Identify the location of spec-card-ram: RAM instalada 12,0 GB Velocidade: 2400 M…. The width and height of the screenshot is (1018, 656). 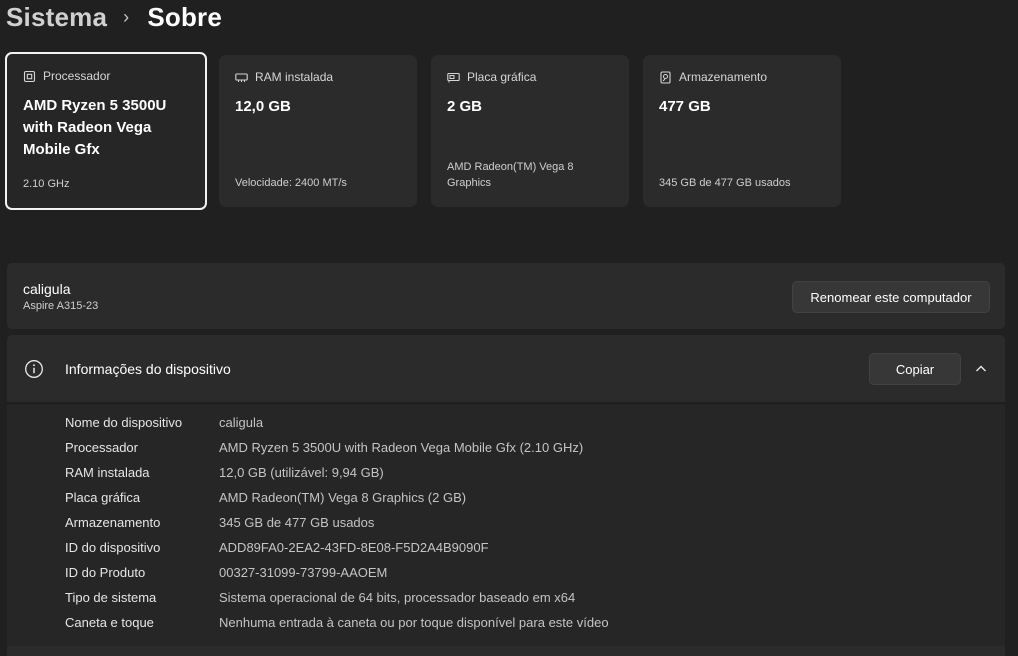
(318, 131).